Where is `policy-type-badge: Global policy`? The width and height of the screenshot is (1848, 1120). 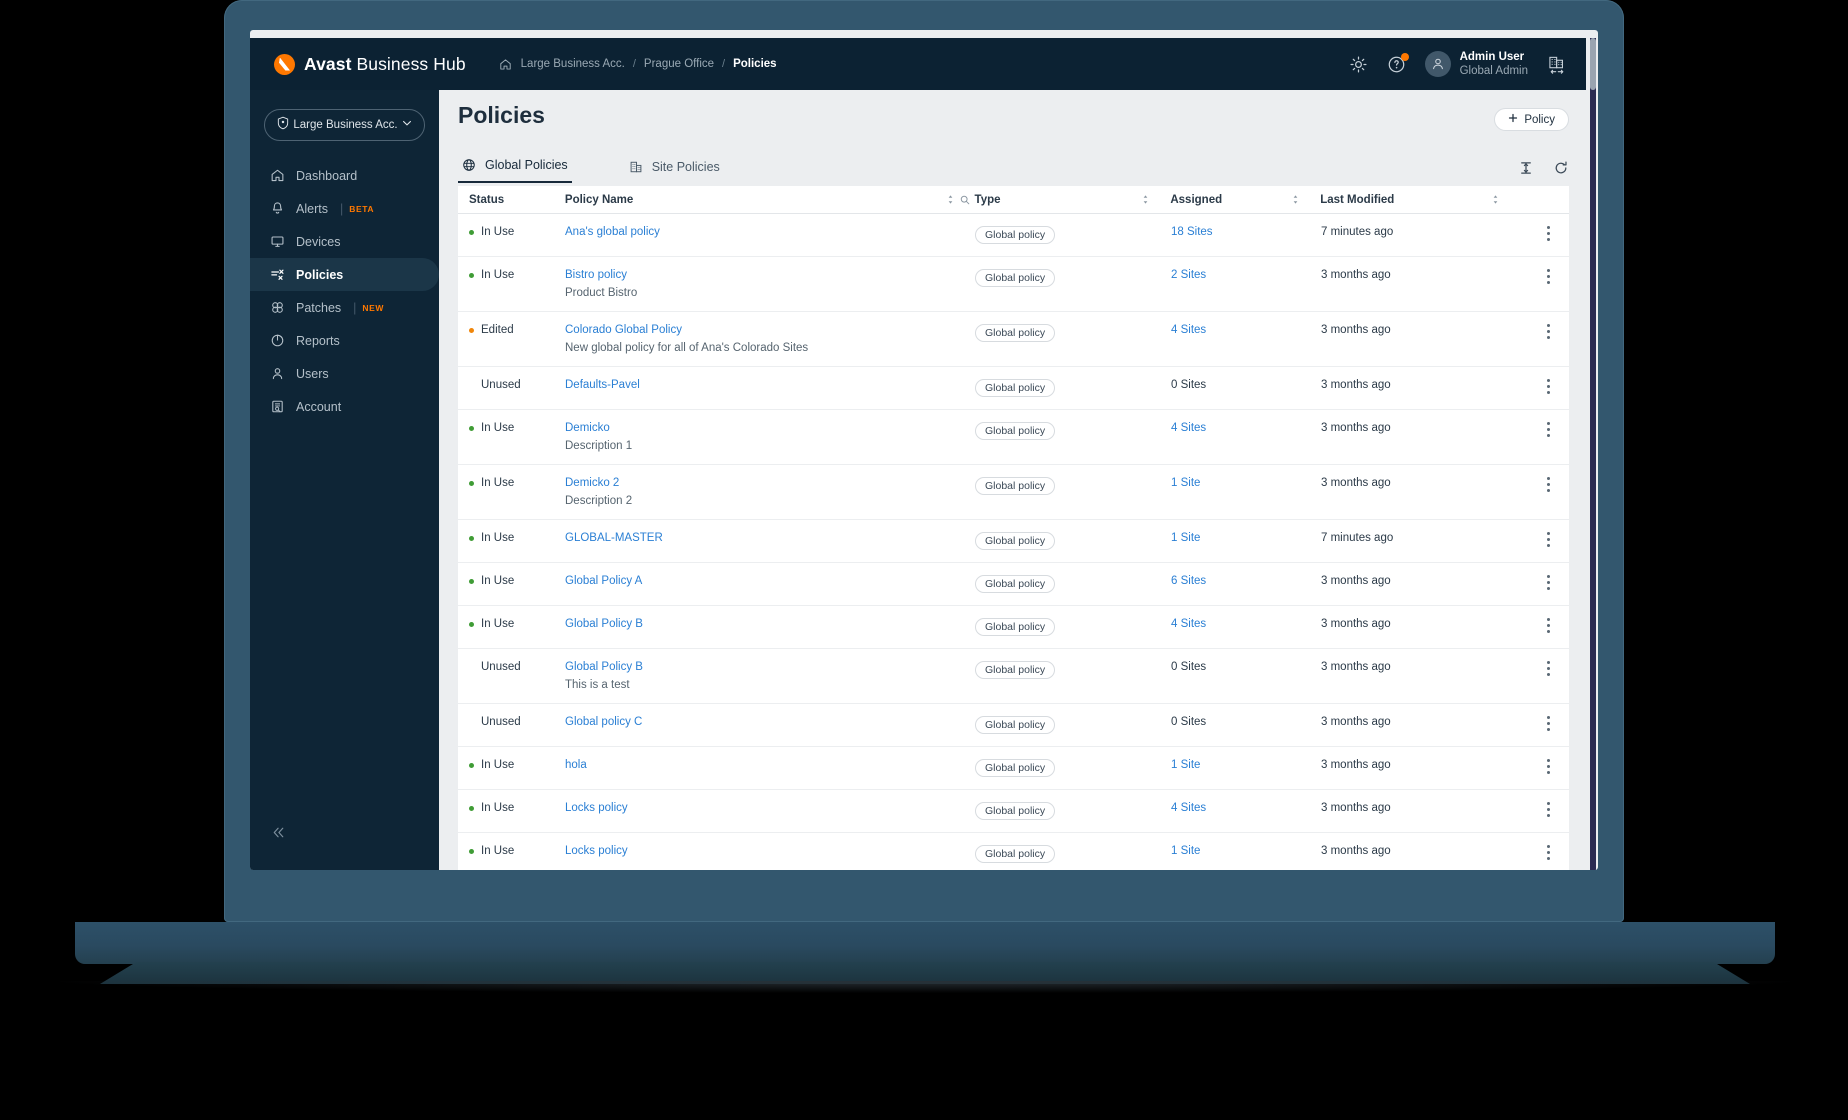
policy-type-badge: Global policy is located at coordinates (1015, 725).